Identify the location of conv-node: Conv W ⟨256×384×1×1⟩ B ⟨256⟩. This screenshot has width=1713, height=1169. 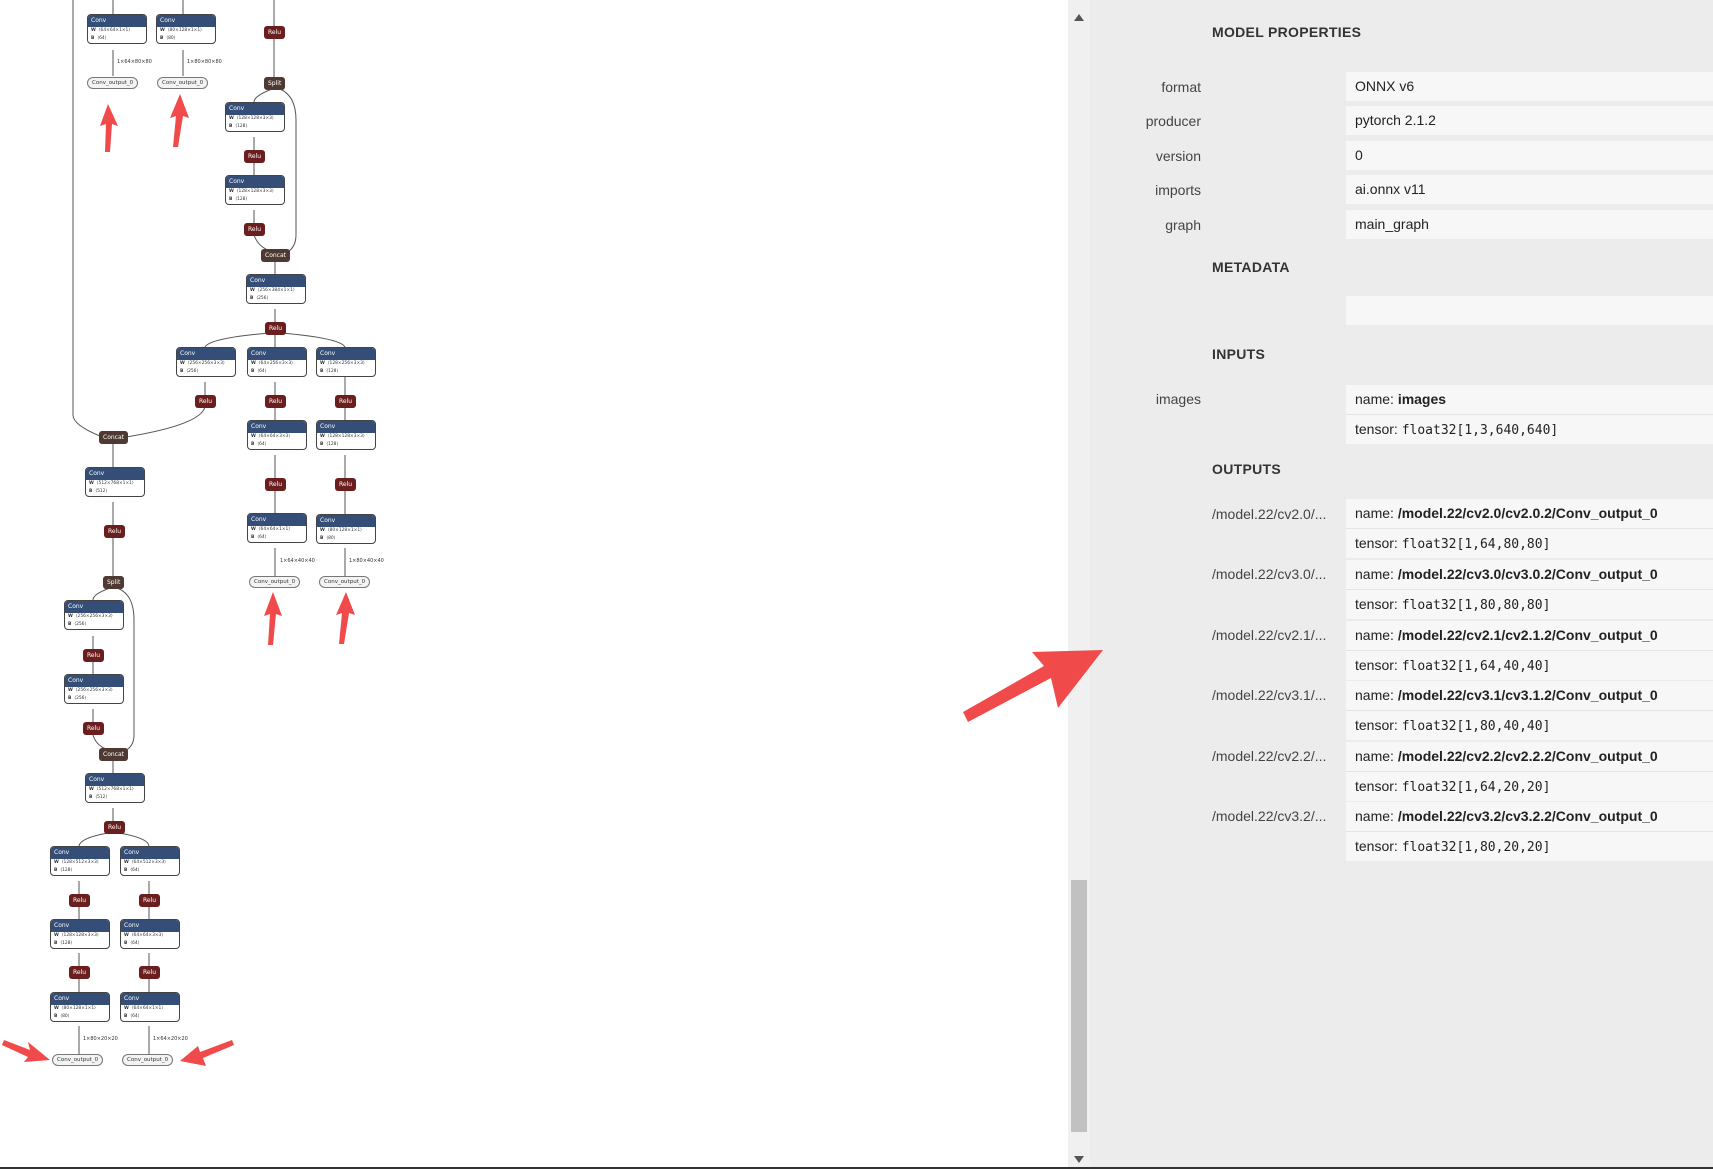
(276, 289).